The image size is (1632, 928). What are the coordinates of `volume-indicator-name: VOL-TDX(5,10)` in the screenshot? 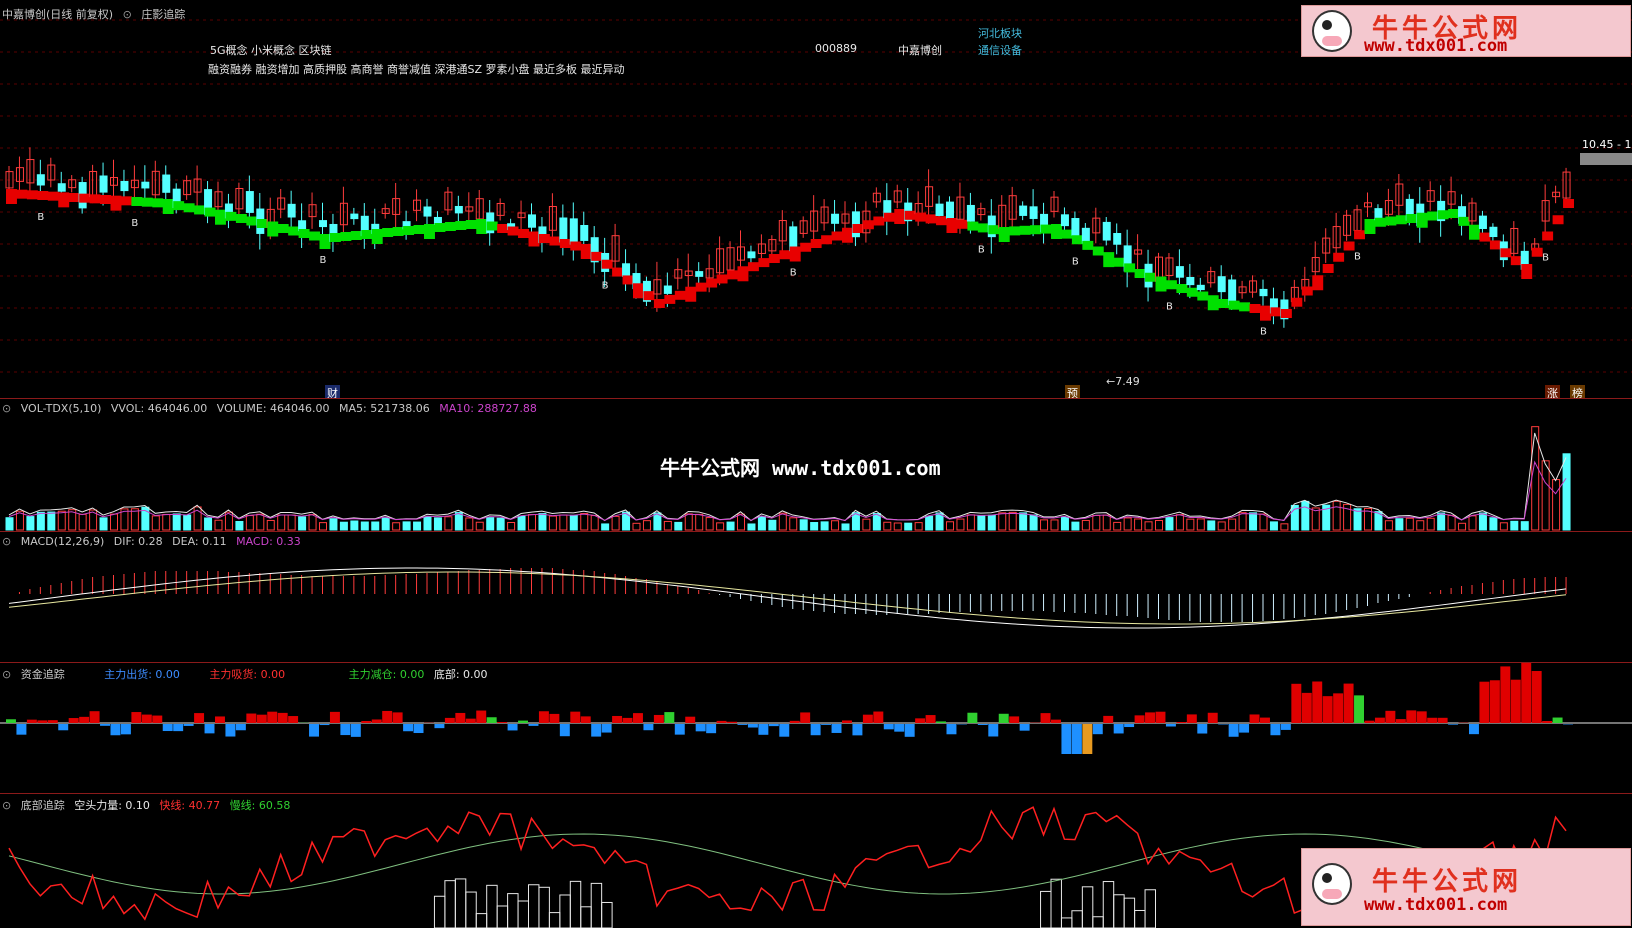 It's located at (61, 408).